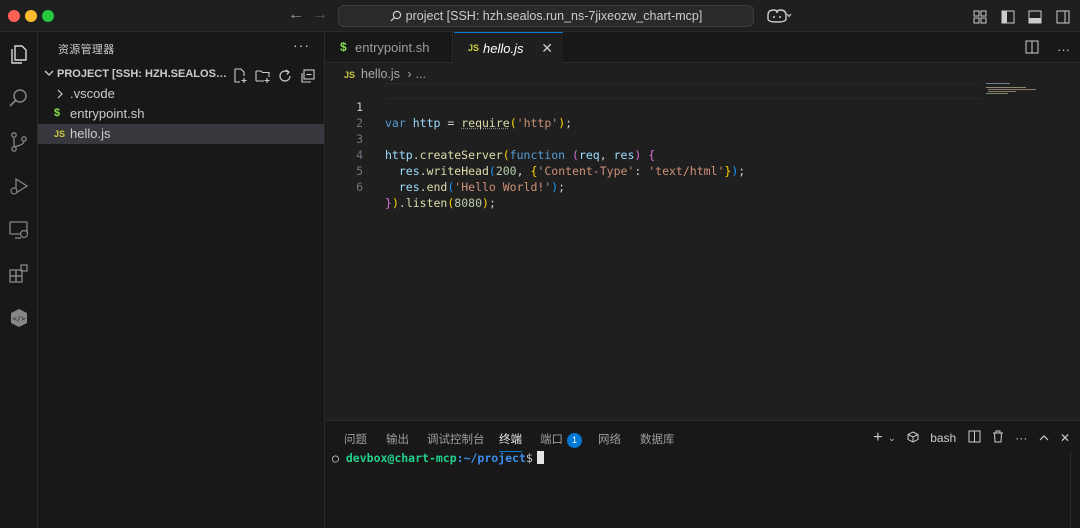  I want to click on toggle-secondary-sidebar-icon, so click(1063, 17).